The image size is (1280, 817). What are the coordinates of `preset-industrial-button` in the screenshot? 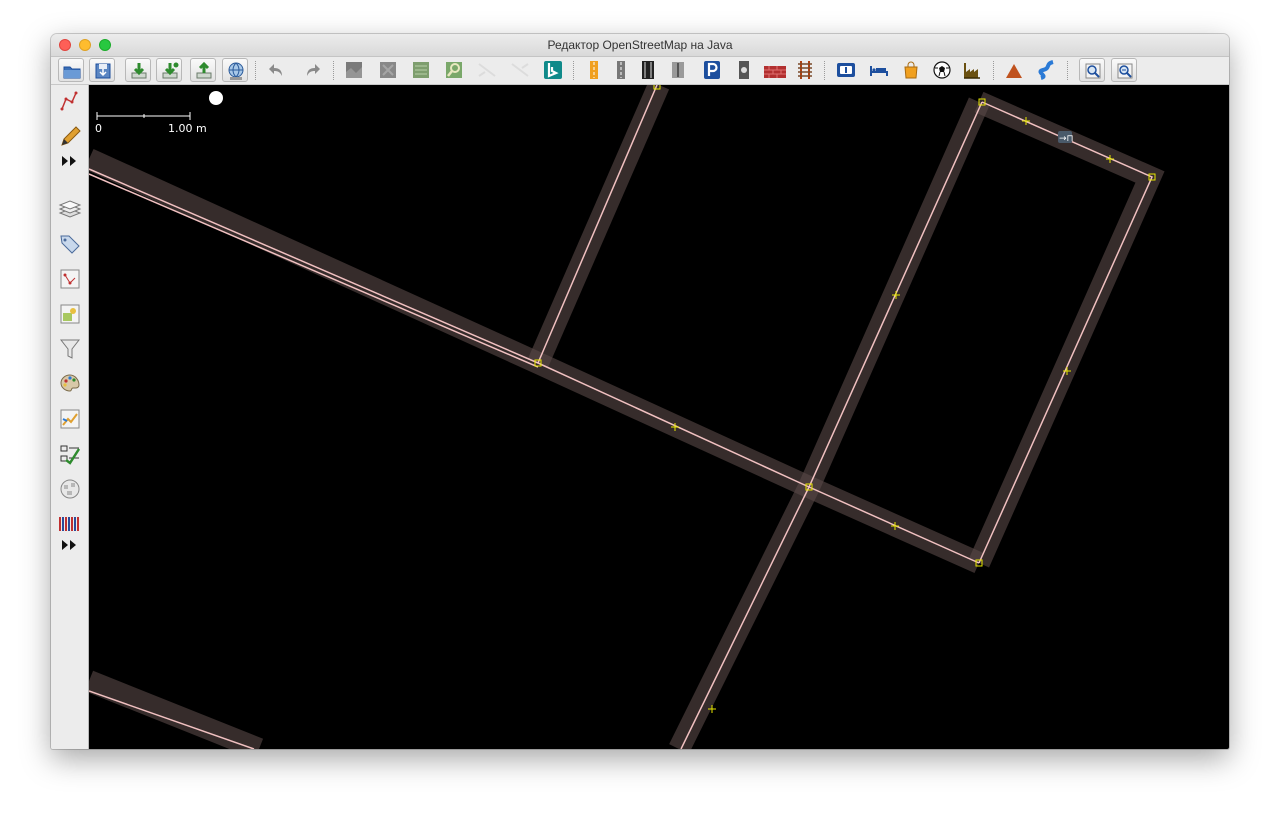 It's located at (972, 70).